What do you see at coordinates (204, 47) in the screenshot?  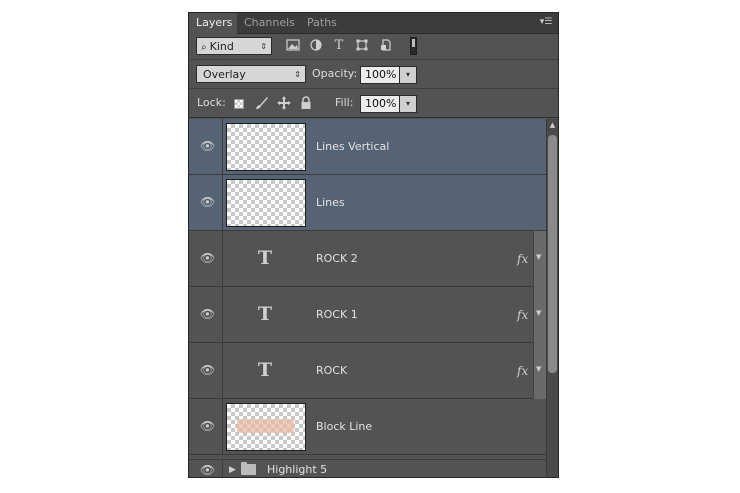 I see `search-icon: ⌕` at bounding box center [204, 47].